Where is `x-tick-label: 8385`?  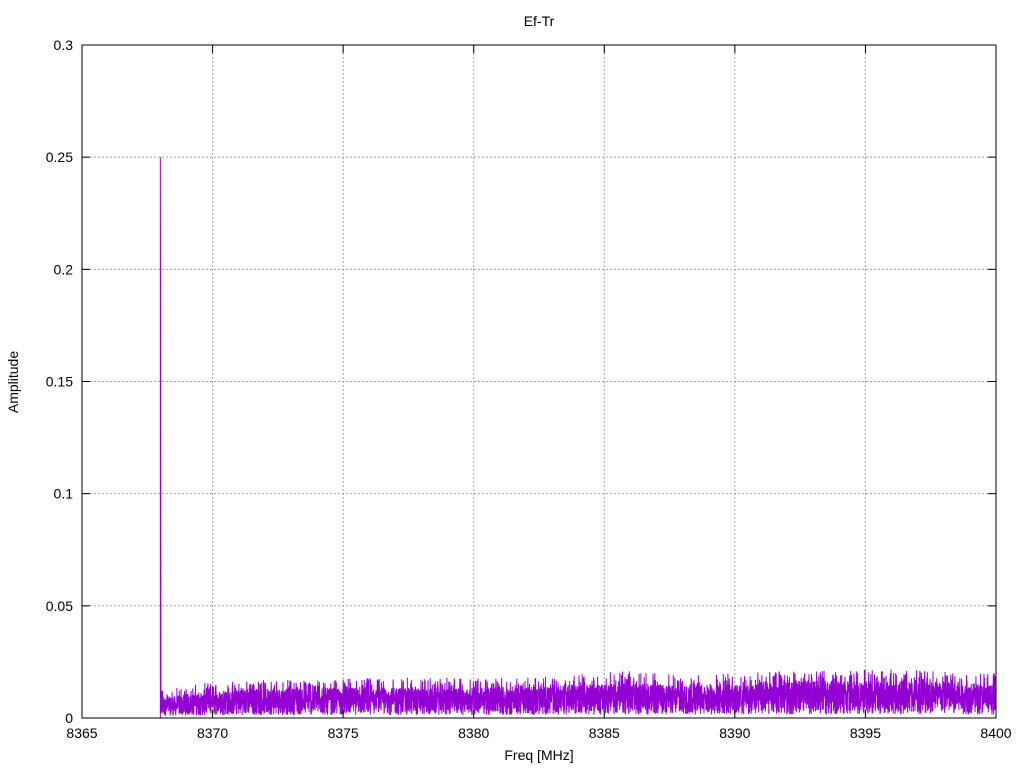 x-tick-label: 8385 is located at coordinates (604, 733).